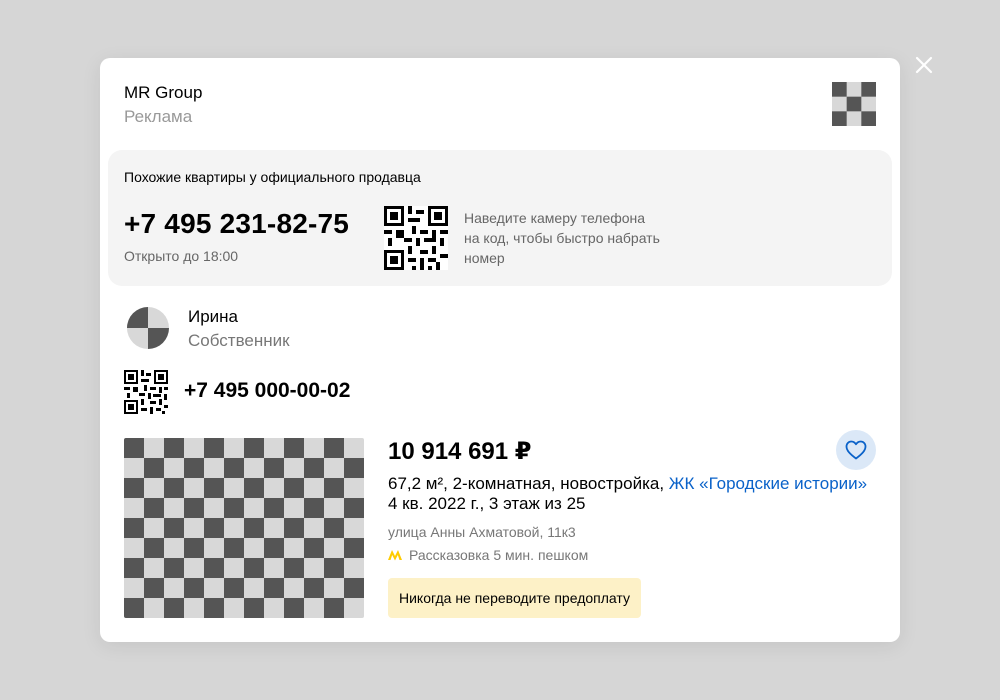  What do you see at coordinates (239, 340) in the screenshot?
I see `agent-role: Собственник` at bounding box center [239, 340].